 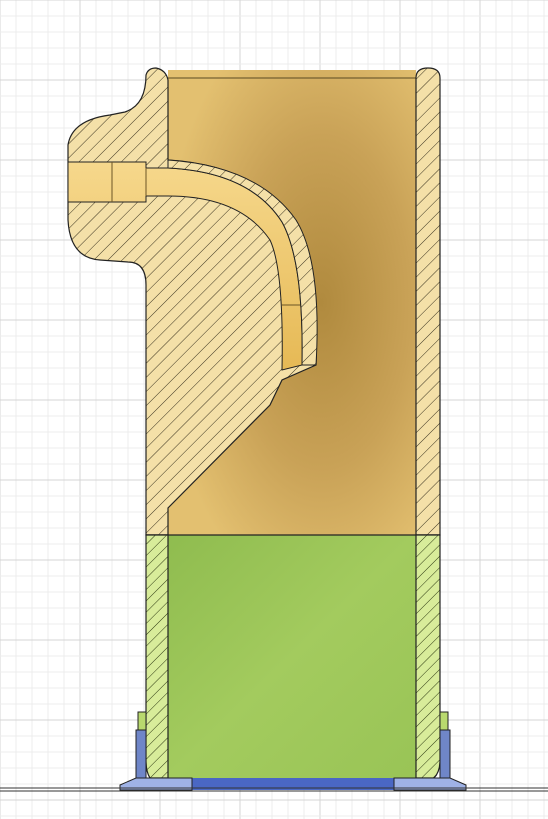 What do you see at coordinates (157, 656) in the screenshot?
I see `left-sleeve-wall` at bounding box center [157, 656].